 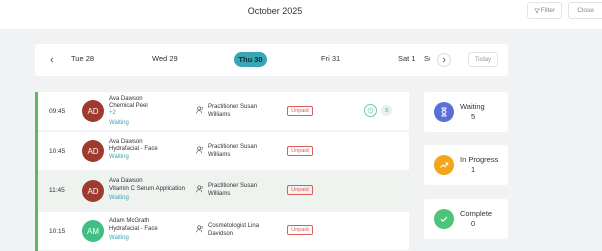 I want to click on appointment-time: 09:45, so click(x=57, y=111).